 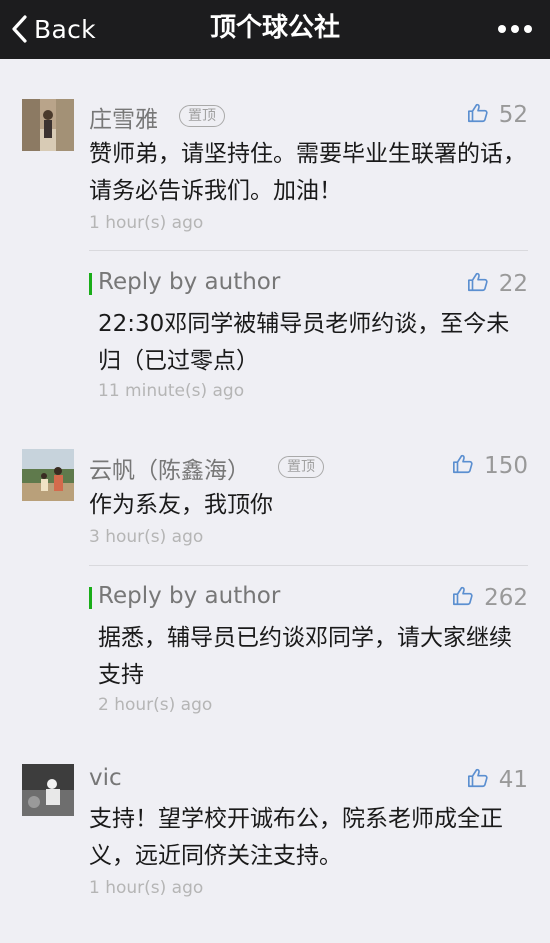 What do you see at coordinates (506, 598) in the screenshot?
I see `like-count: 262` at bounding box center [506, 598].